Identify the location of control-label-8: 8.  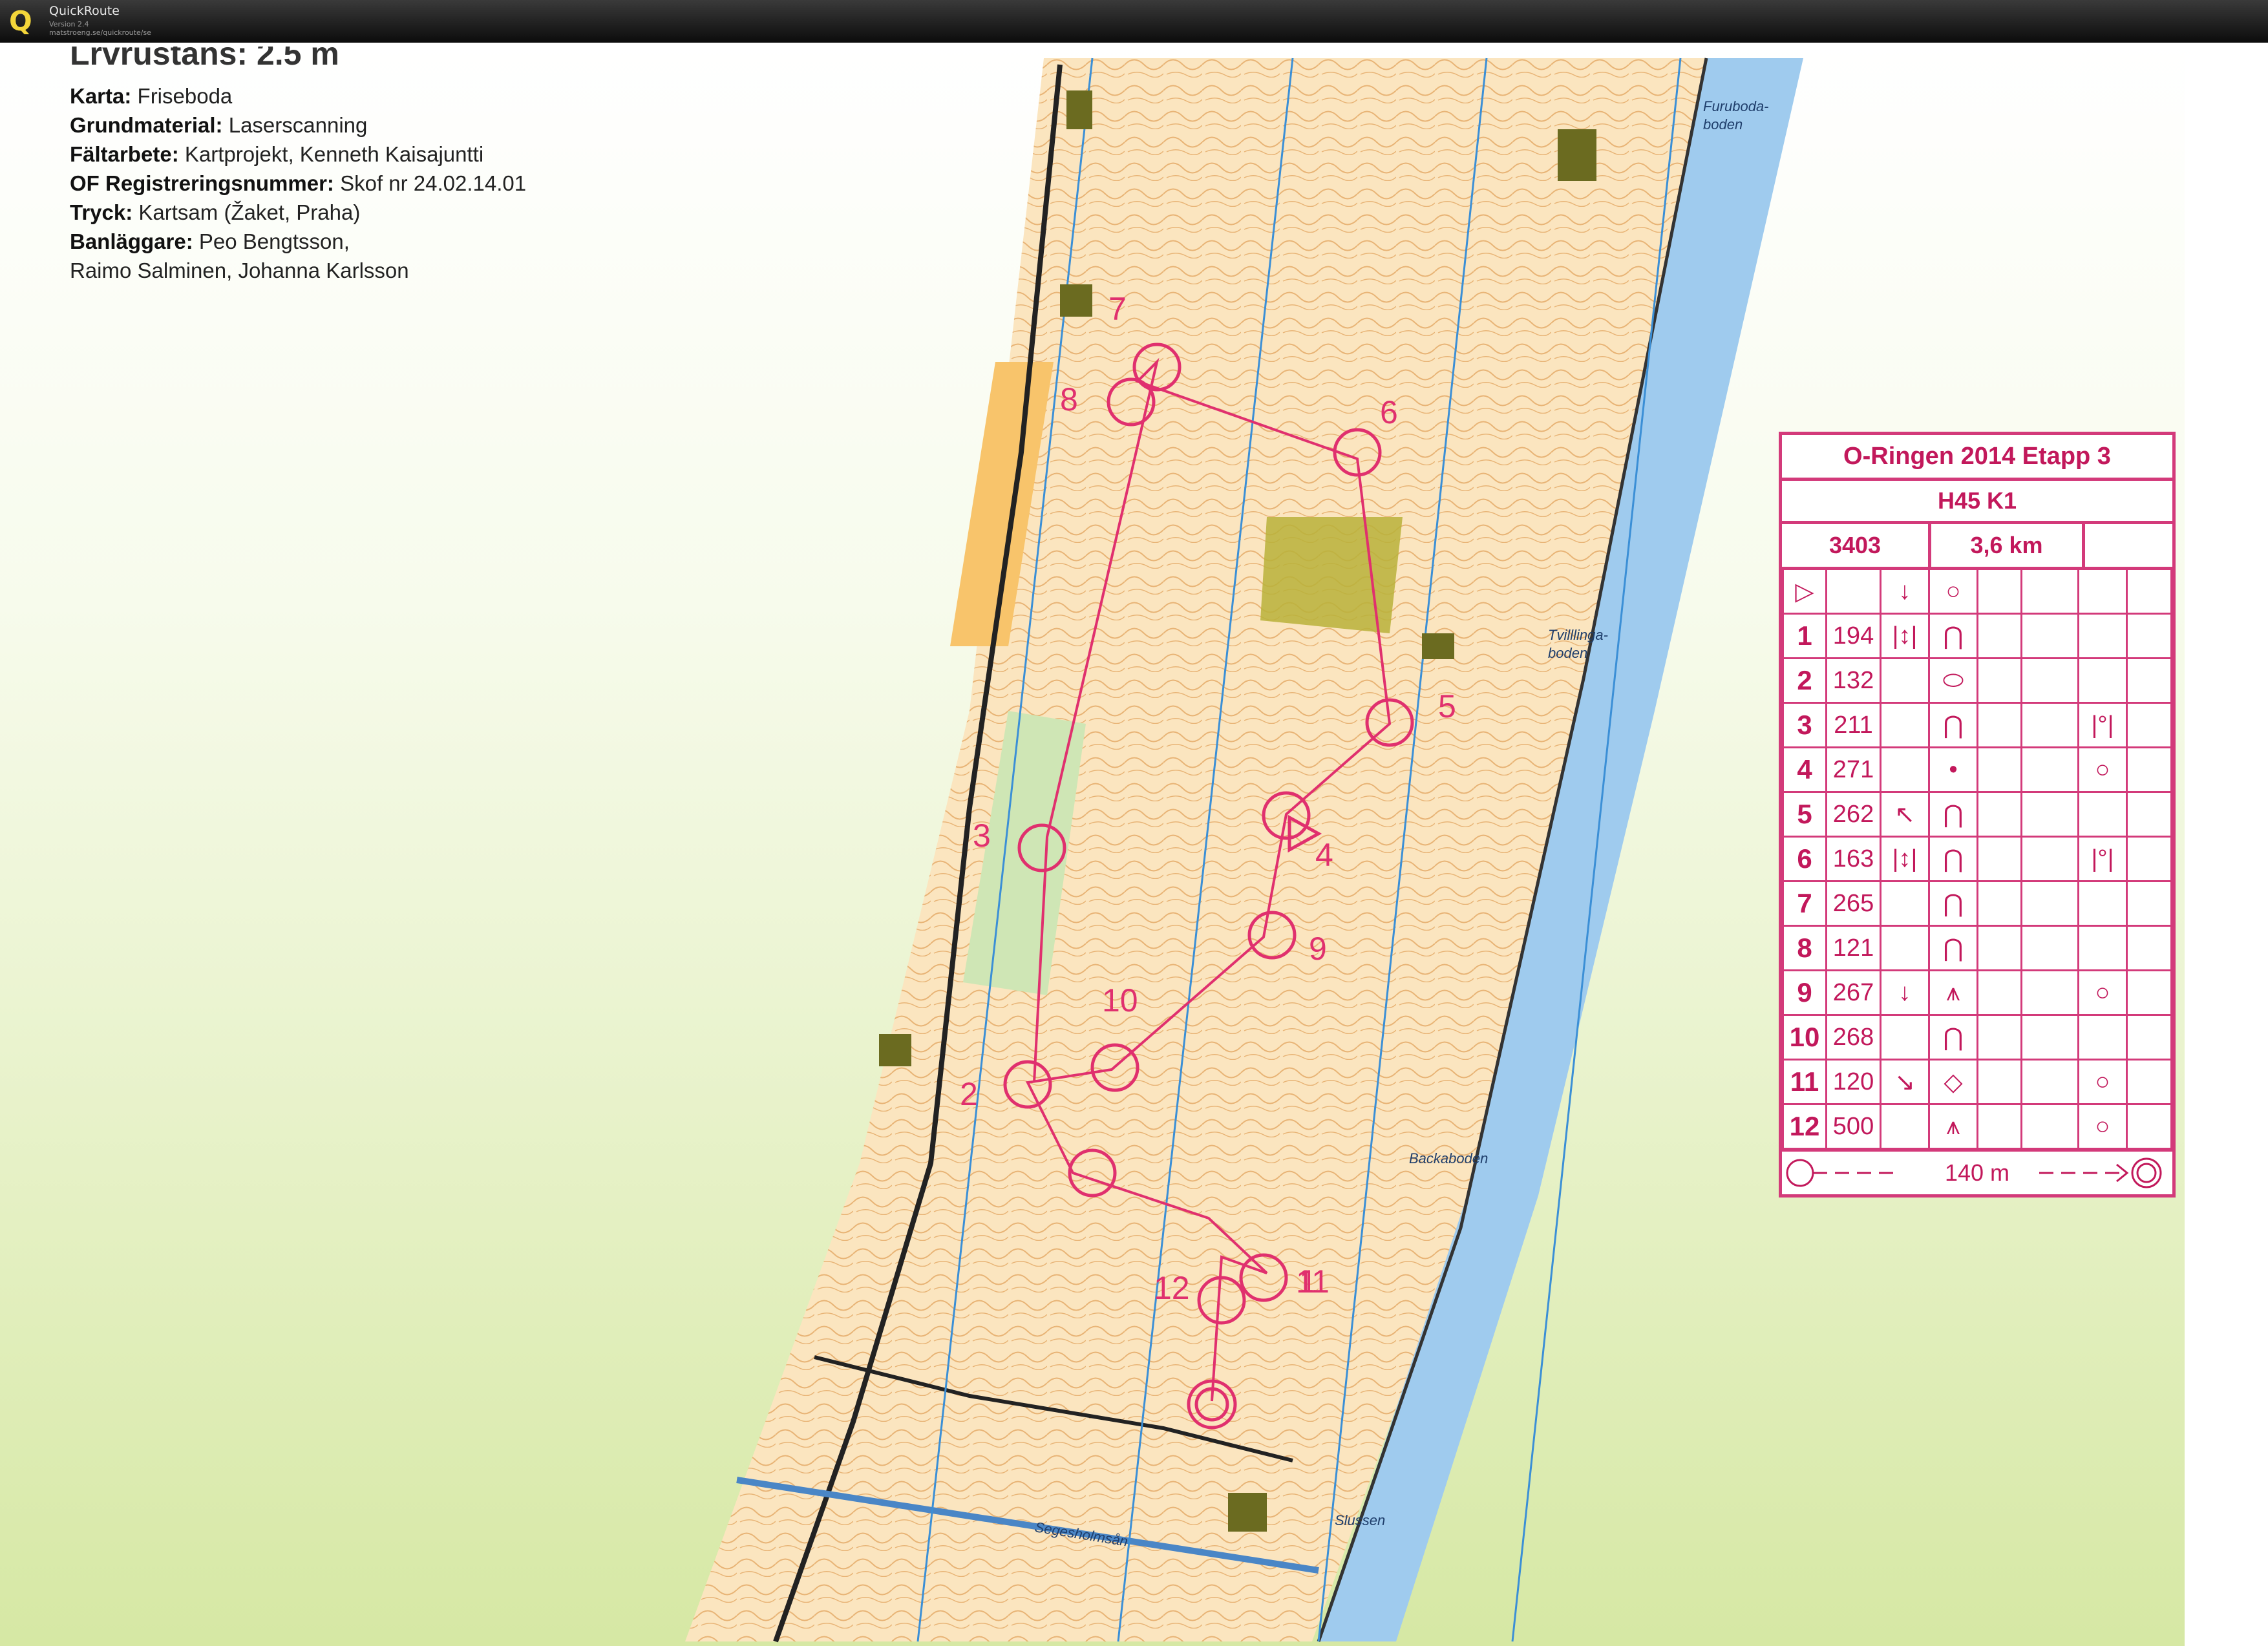
(1069, 399).